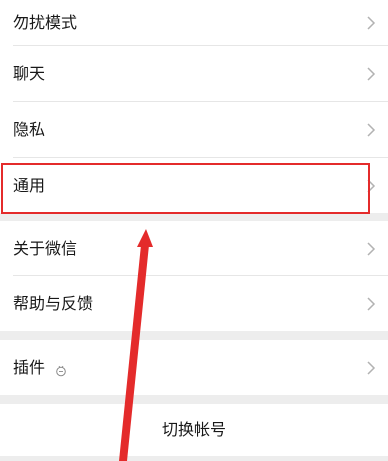 The height and width of the screenshot is (461, 388). What do you see at coordinates (61, 369) in the screenshot?
I see `plugin-icon` at bounding box center [61, 369].